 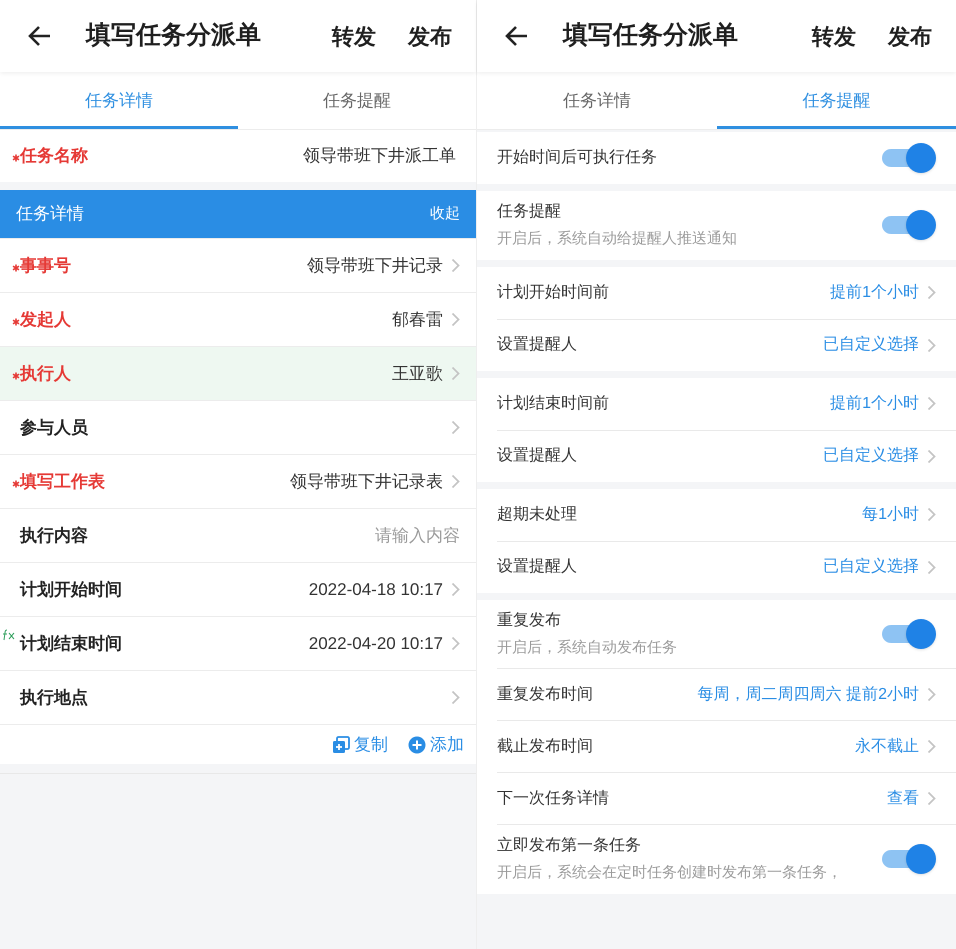 What do you see at coordinates (45, 319) in the screenshot?
I see `field-label: 发起人` at bounding box center [45, 319].